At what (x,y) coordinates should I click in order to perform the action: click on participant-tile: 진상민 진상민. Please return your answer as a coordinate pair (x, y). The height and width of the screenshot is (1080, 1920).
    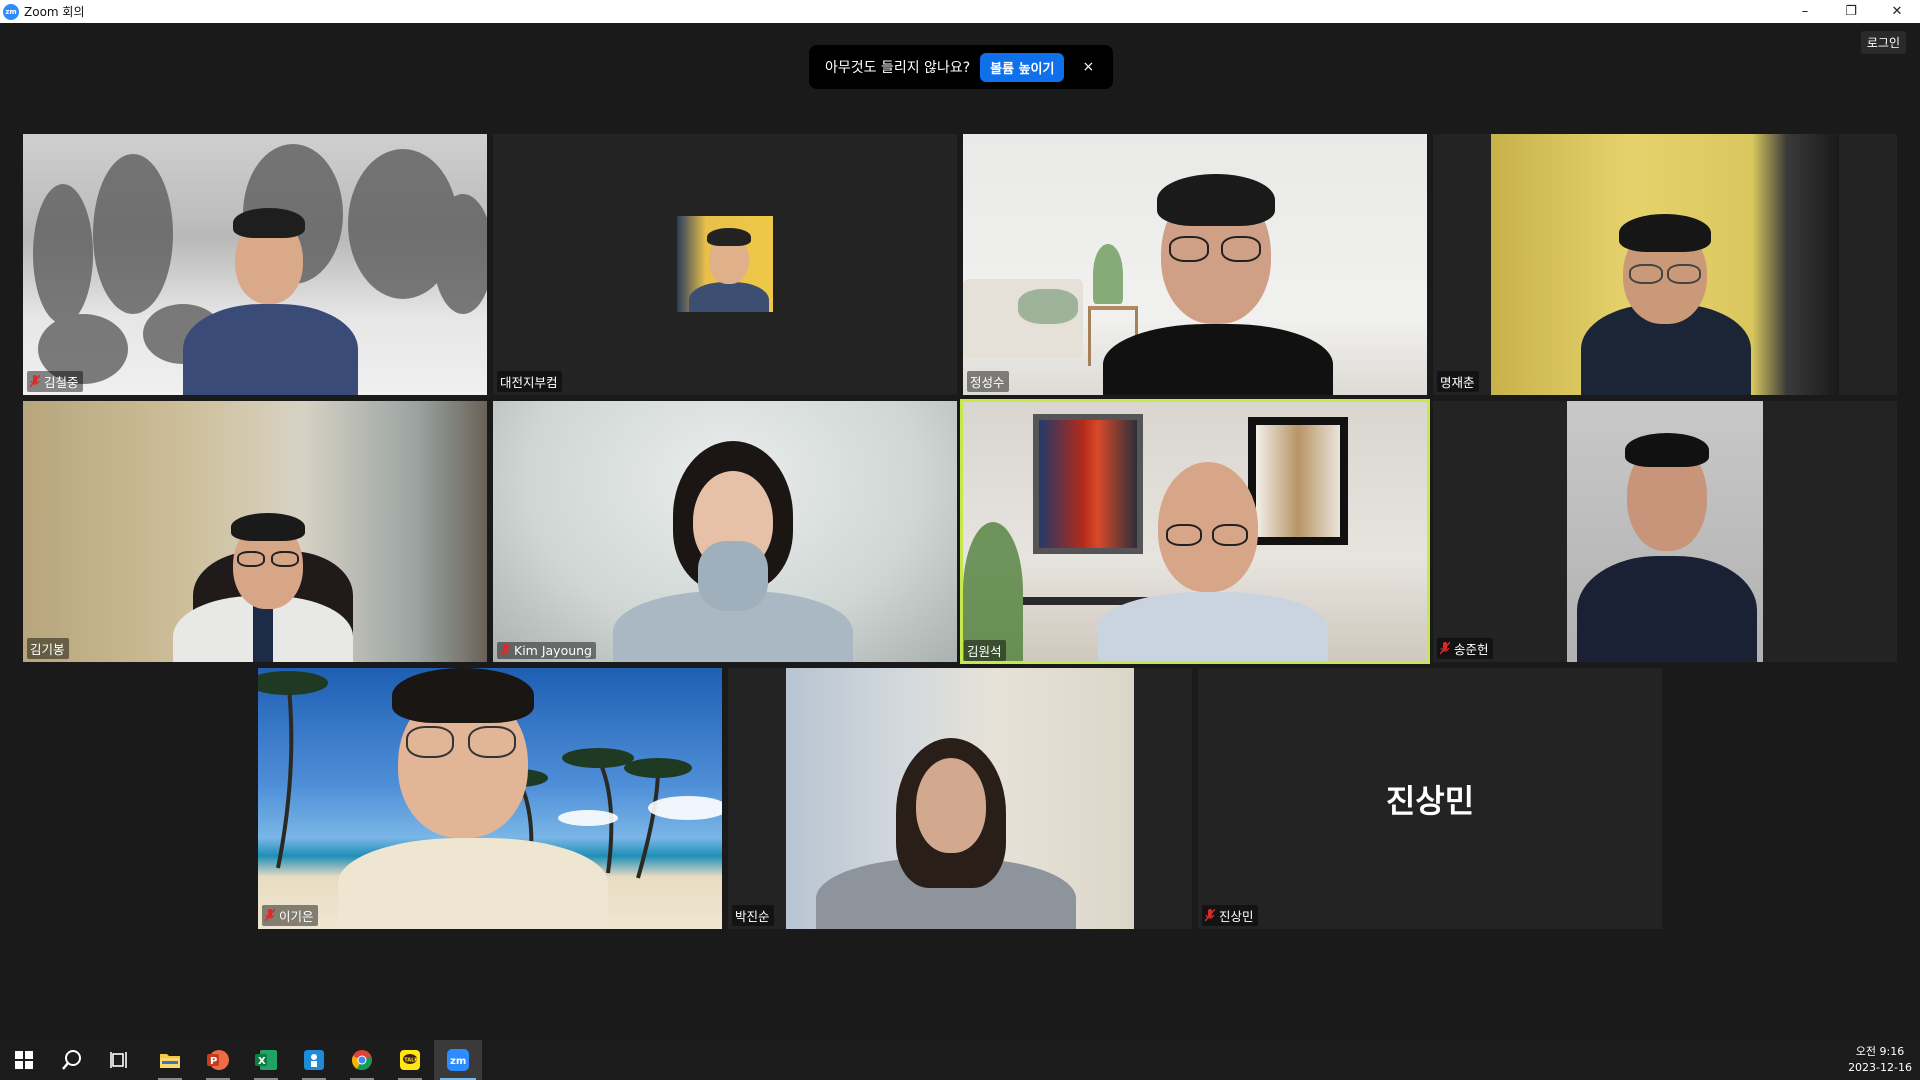
    Looking at the image, I should click on (1430, 798).